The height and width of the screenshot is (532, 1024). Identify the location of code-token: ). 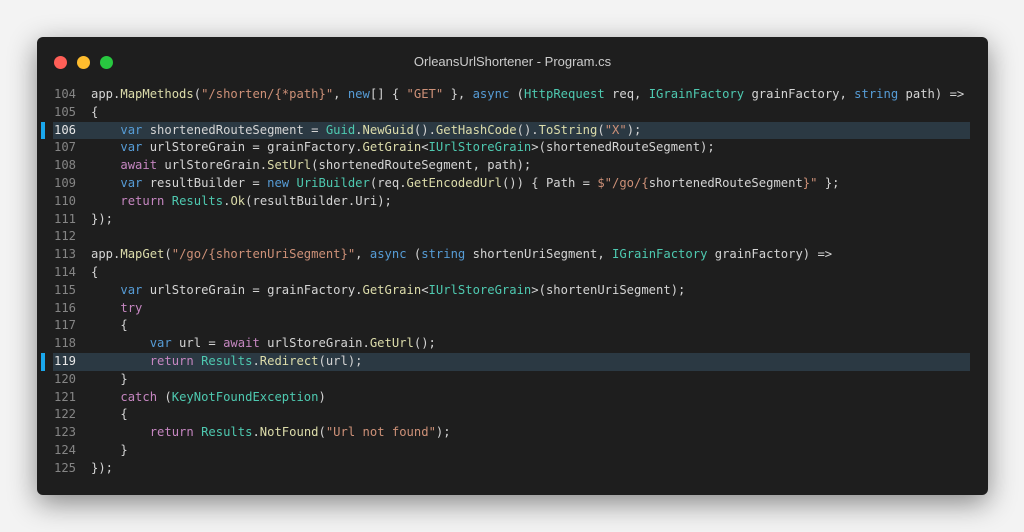
(322, 396).